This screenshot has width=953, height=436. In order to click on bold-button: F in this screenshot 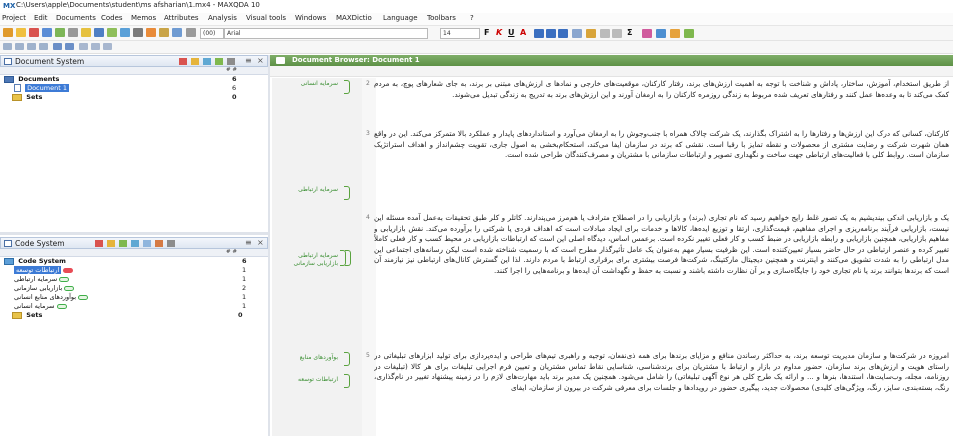, I will do `click(486, 32)`.